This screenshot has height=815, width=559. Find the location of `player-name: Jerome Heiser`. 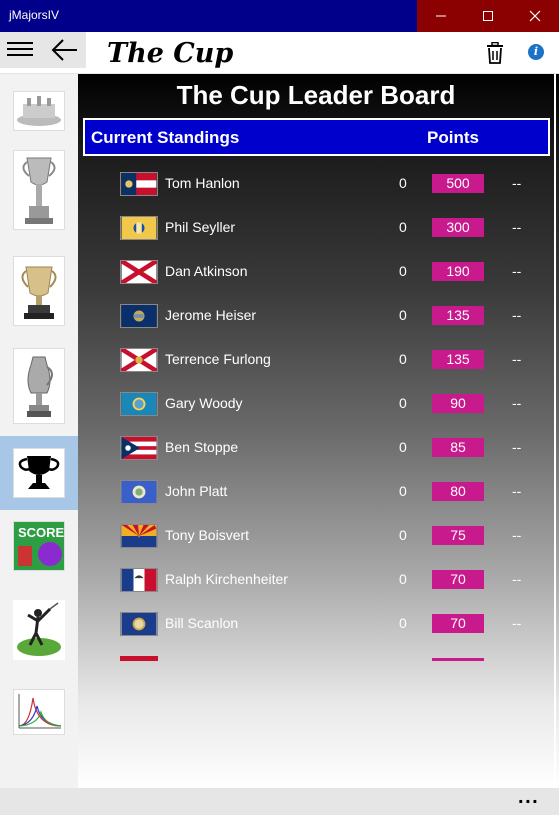

player-name: Jerome Heiser is located at coordinates (211, 315).